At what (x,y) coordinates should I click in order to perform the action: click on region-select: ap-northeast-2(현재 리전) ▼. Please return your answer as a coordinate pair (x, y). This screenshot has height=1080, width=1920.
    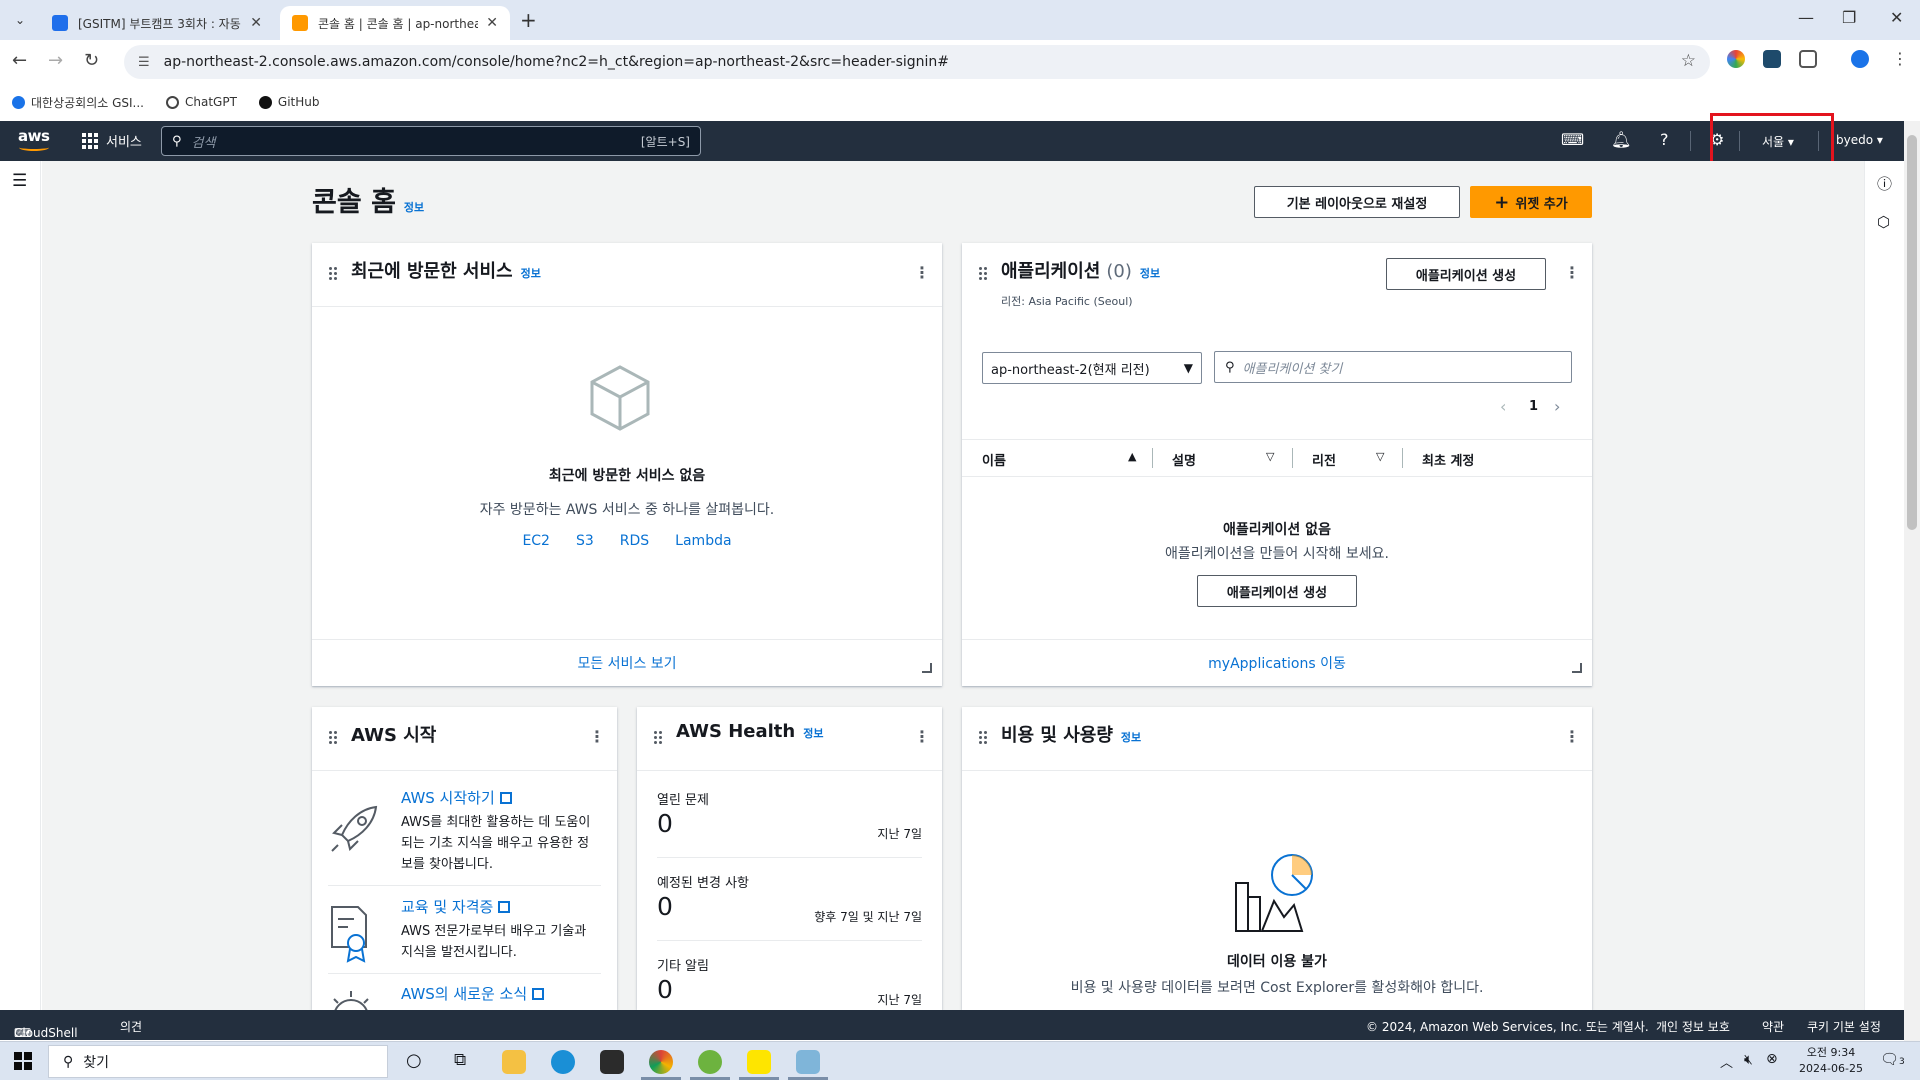
    Looking at the image, I should click on (1092, 368).